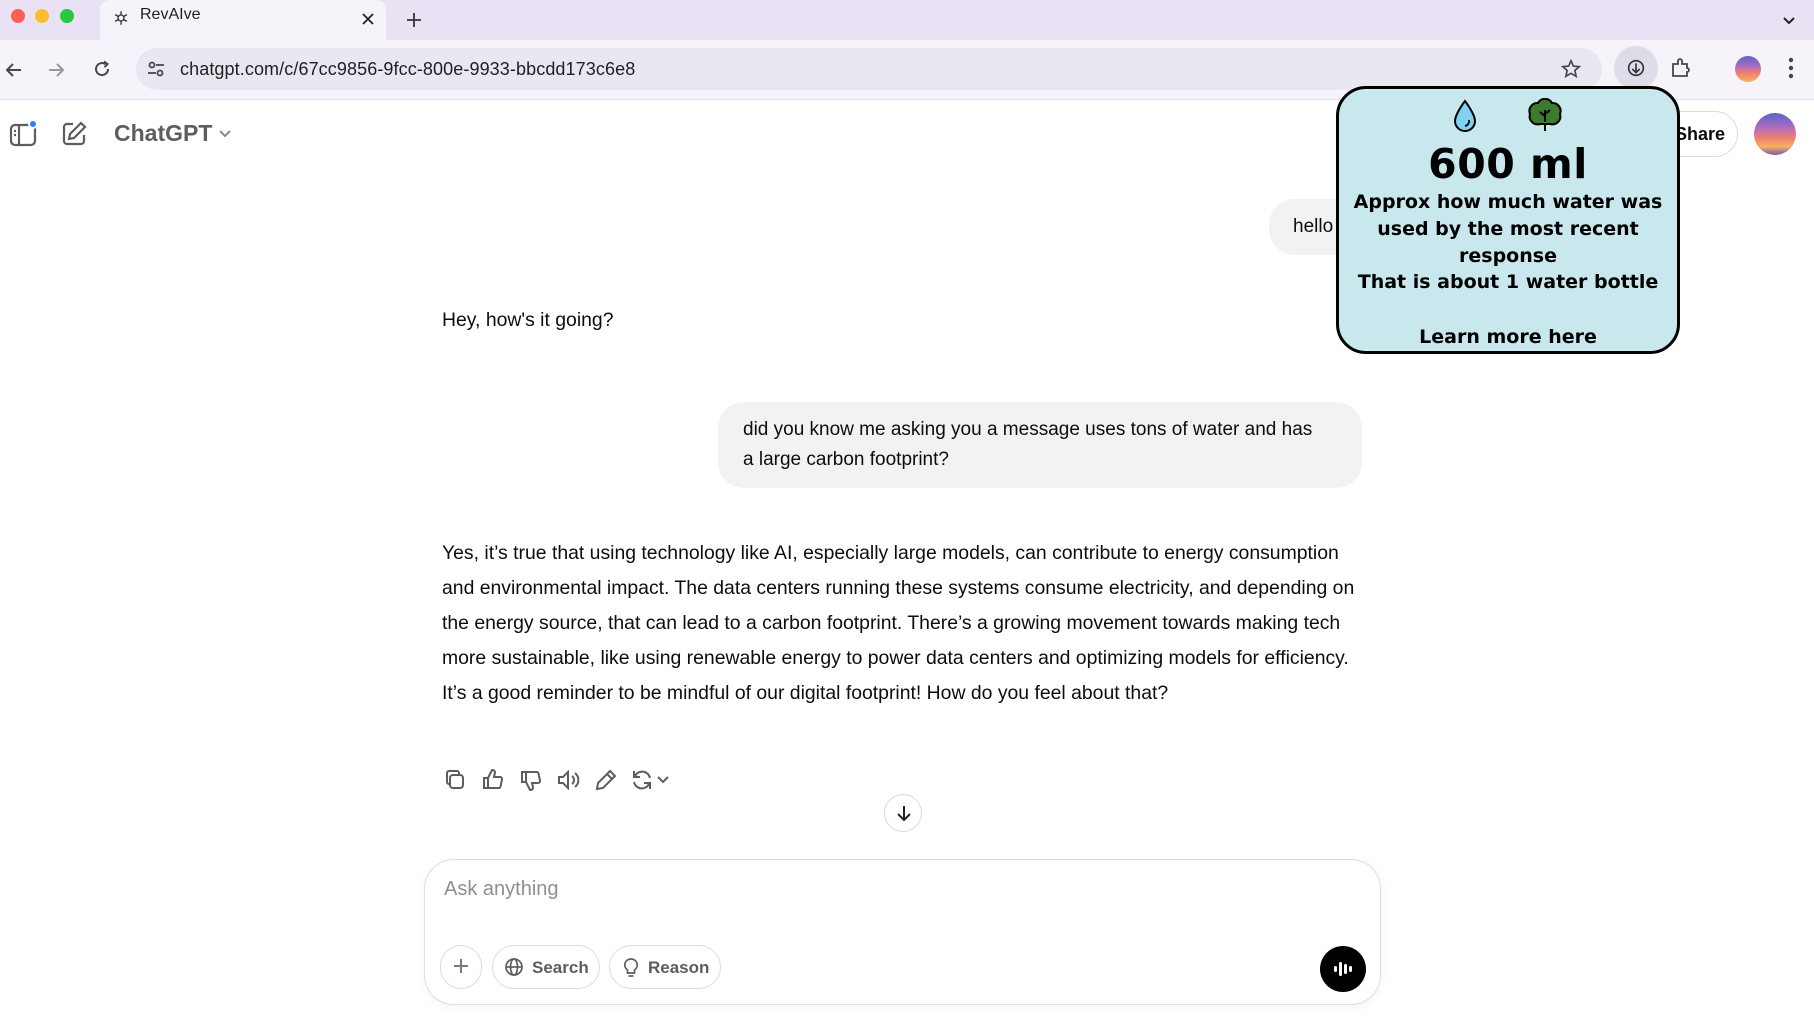  Describe the element at coordinates (532, 781) in the screenshot. I see `thumbs-down-icon` at that location.